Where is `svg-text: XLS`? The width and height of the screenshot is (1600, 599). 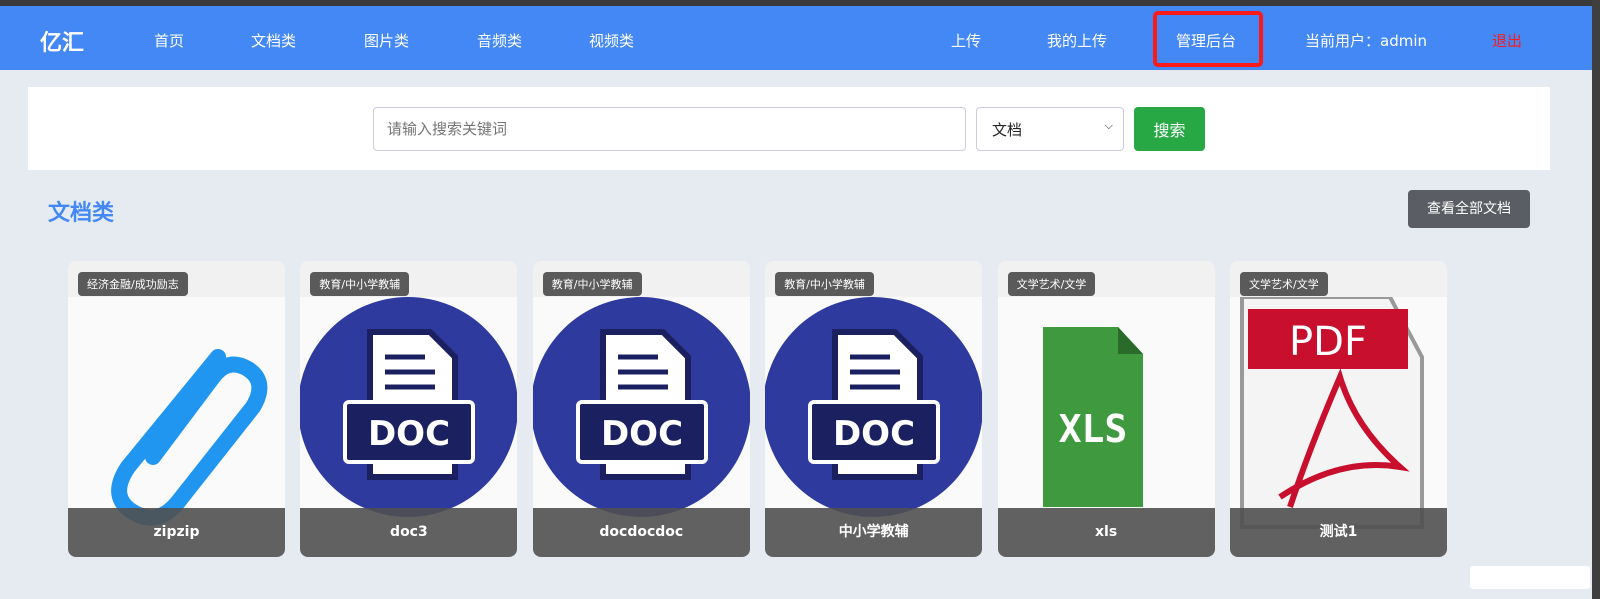
svg-text: XLS is located at coordinates (1092, 429).